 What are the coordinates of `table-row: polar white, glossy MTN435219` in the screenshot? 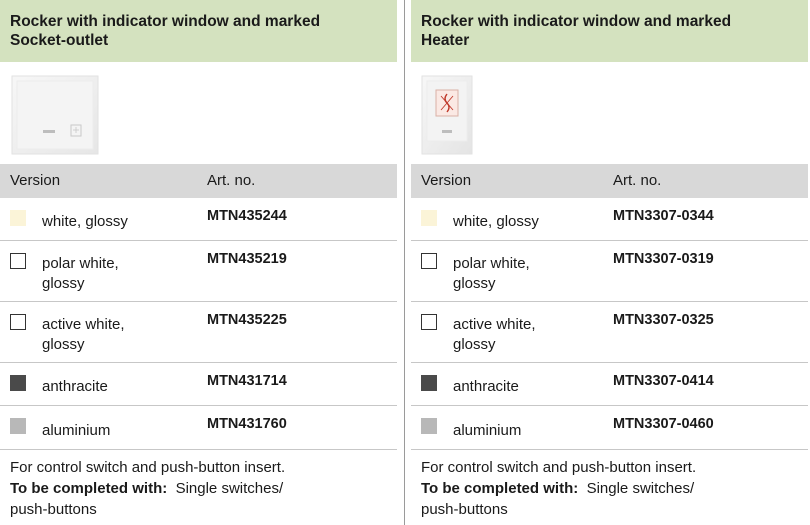 It's located at (198, 271).